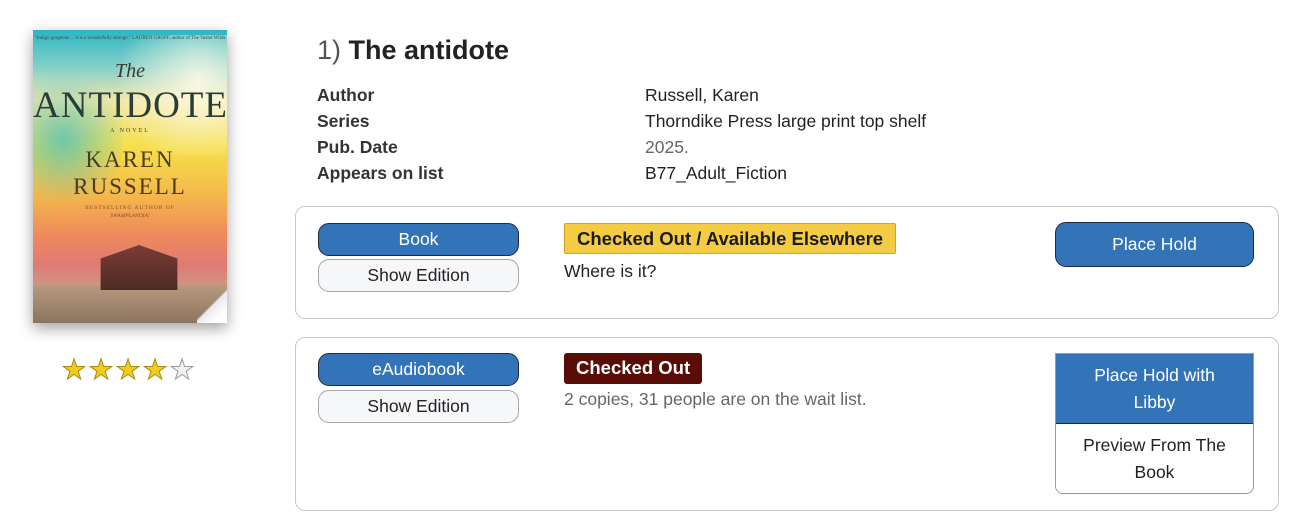  I want to click on cover-author-first: KAREN, so click(130, 159).